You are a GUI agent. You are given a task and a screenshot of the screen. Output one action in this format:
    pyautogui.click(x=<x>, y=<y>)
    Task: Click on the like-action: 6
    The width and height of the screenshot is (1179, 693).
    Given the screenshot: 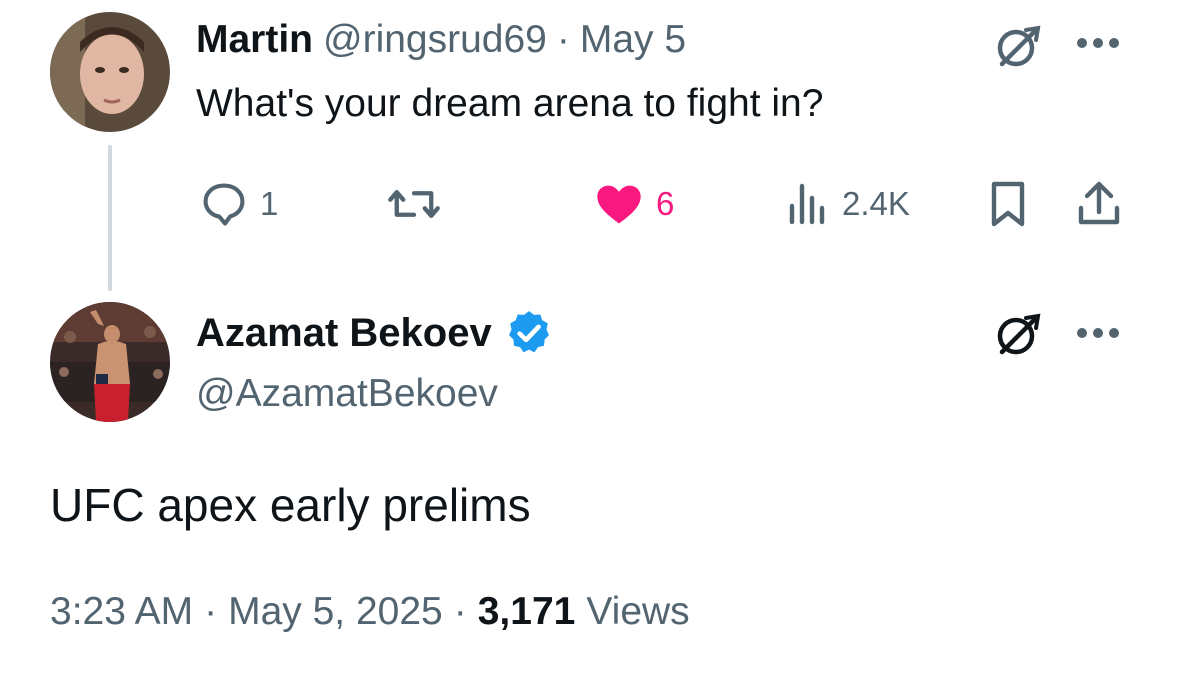 What is the action you would take?
    pyautogui.click(x=633, y=204)
    